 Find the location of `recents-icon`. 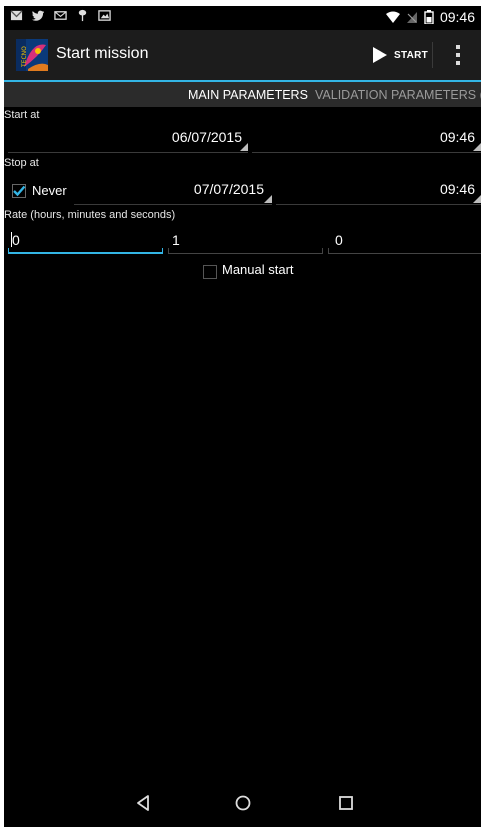

recents-icon is located at coordinates (346, 803).